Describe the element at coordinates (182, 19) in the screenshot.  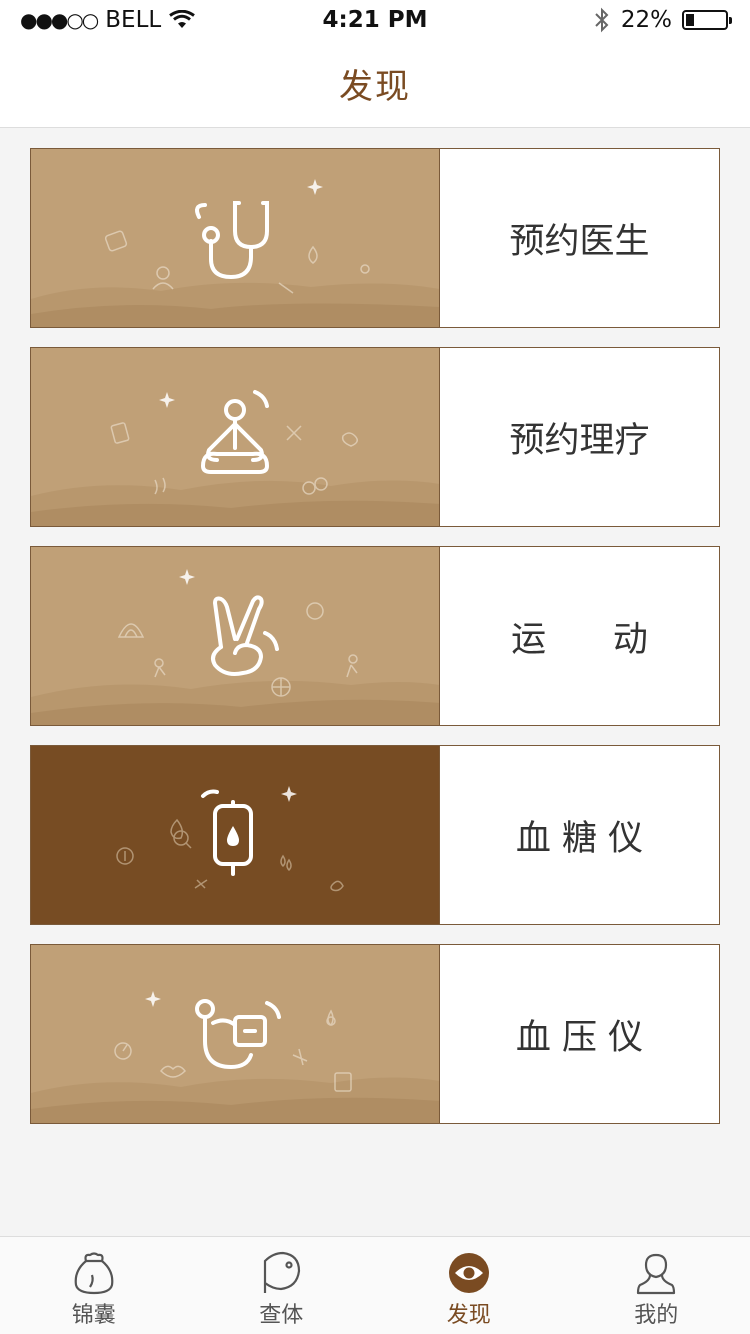
I see `wifi-icon` at that location.